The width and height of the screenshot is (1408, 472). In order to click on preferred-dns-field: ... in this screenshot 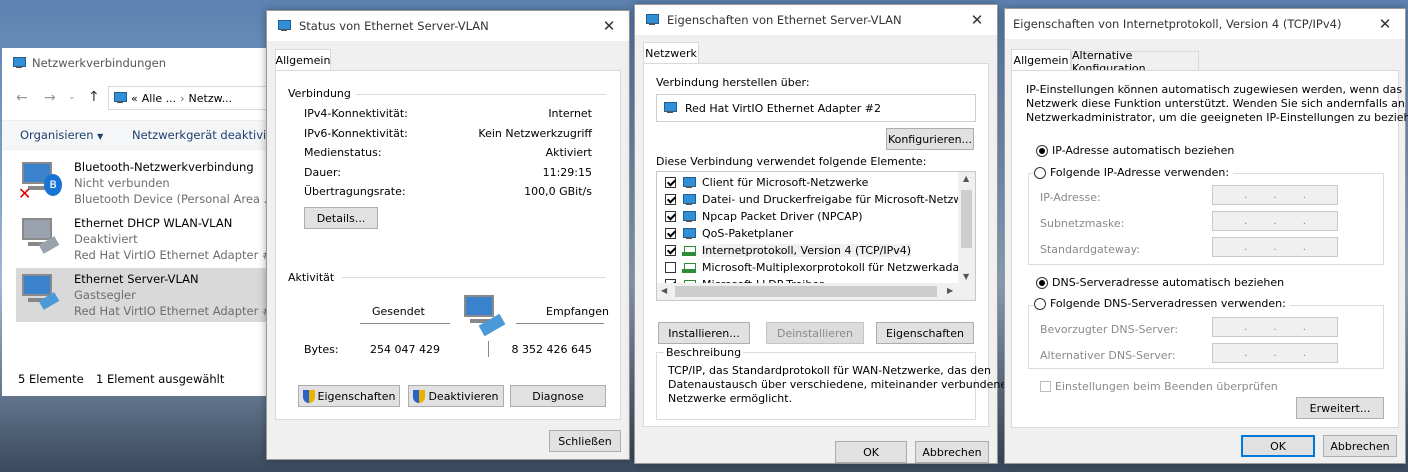, I will do `click(1275, 327)`.